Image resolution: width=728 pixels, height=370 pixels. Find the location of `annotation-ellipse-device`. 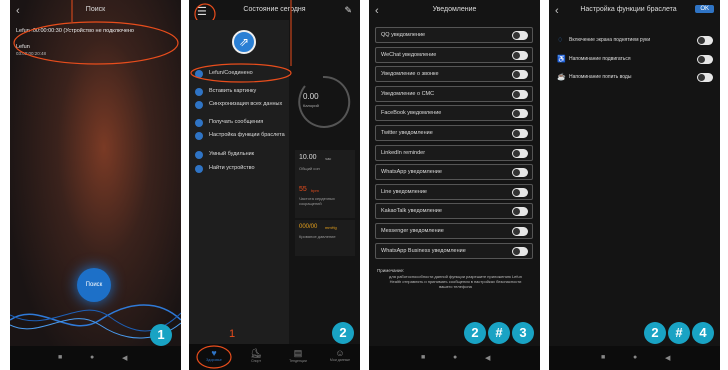

annotation-ellipse-device is located at coordinates (241, 73).